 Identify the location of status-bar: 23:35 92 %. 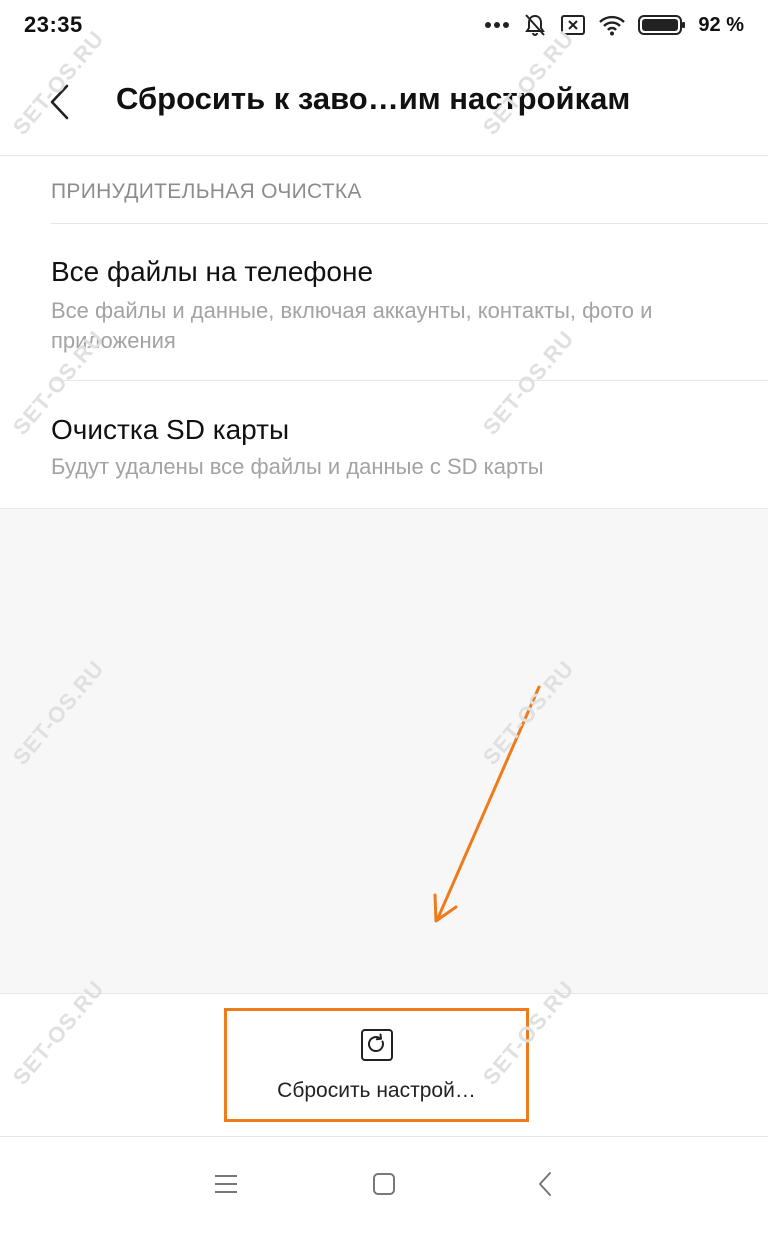
(384, 25).